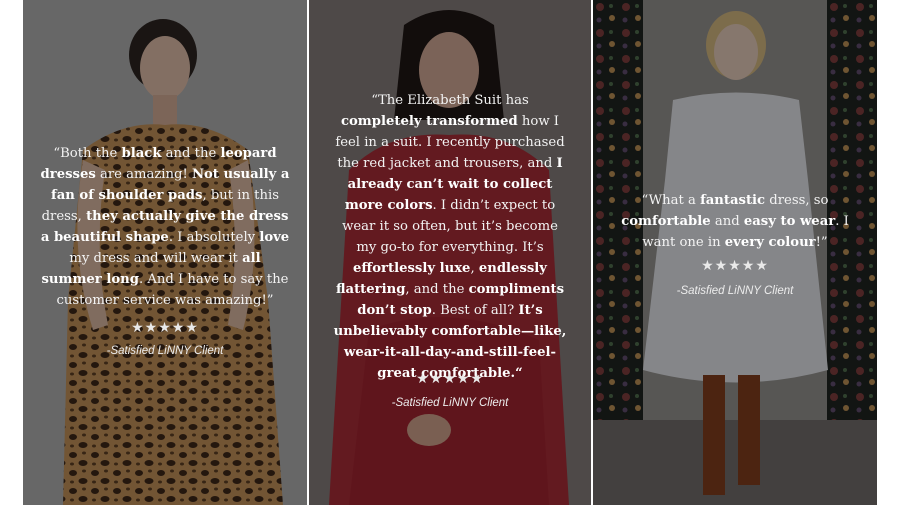  I want to click on quote-highlight: easy to wear, so click(789, 221).